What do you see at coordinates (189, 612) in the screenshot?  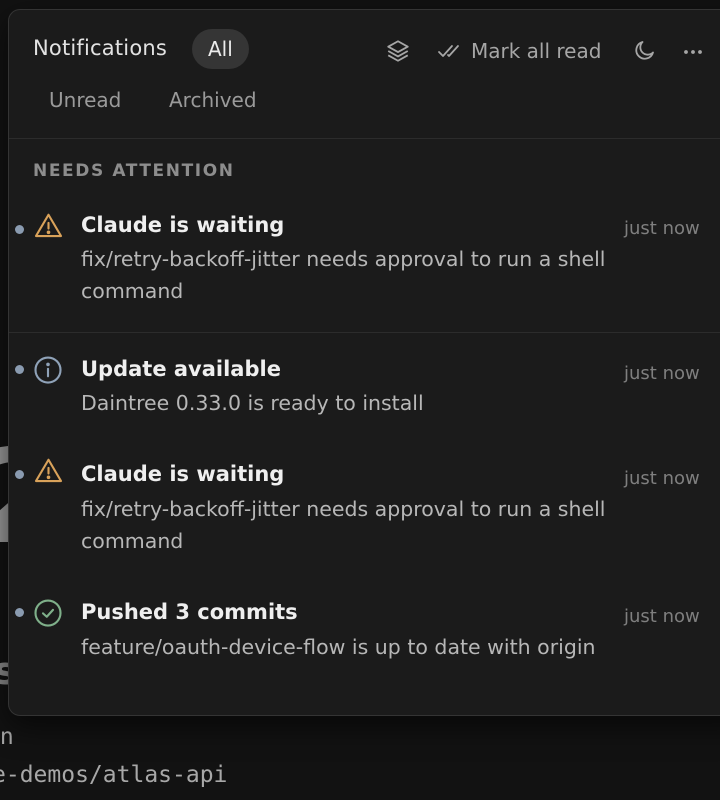 I see `notification-title: Pushed 3 commits` at bounding box center [189, 612].